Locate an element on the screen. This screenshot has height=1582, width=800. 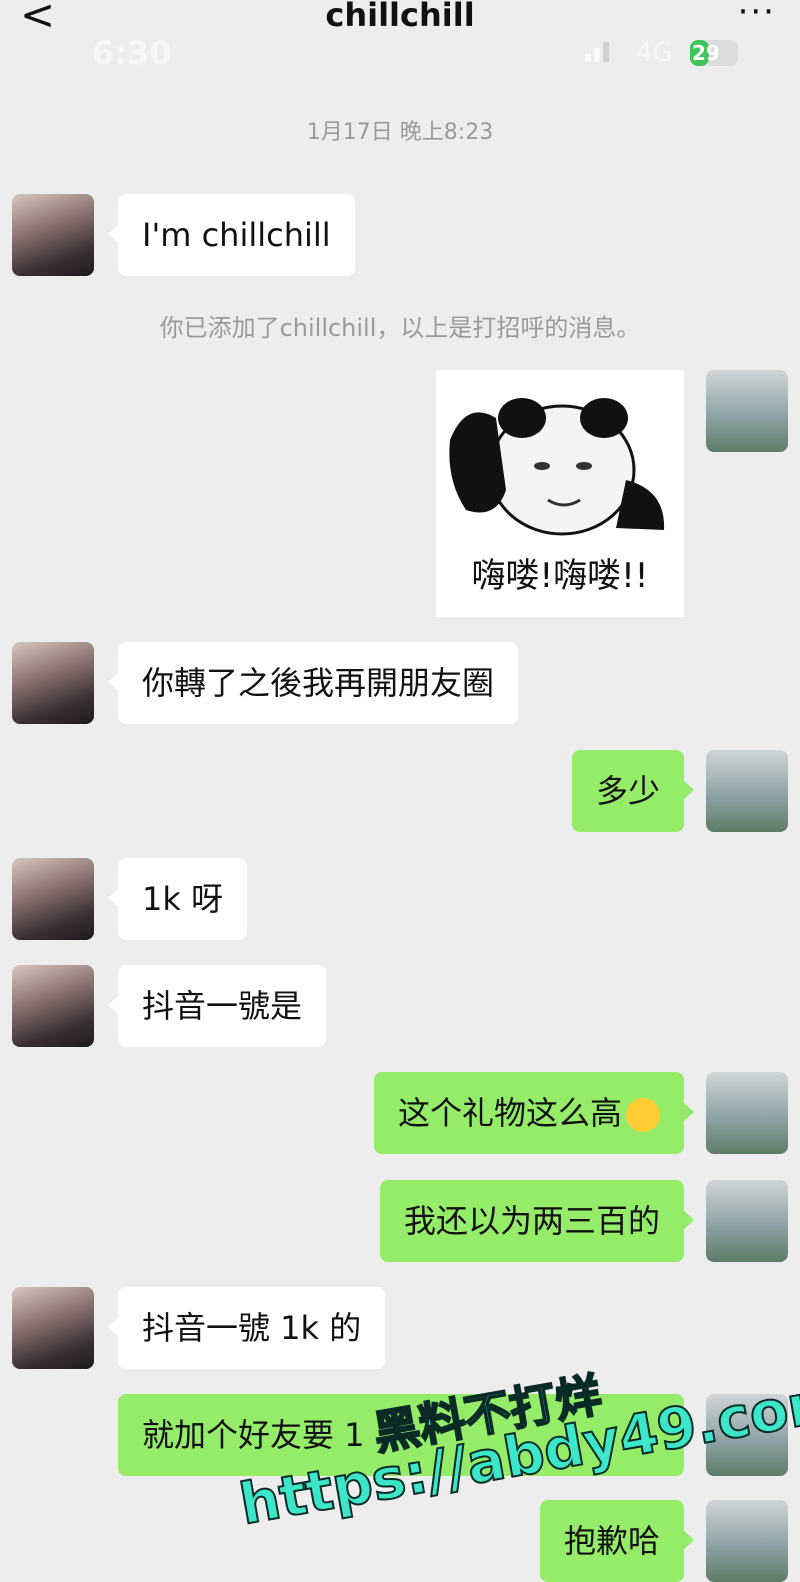
message-bubble-sent: 这个礼物这么高 is located at coordinates (533, 1113).